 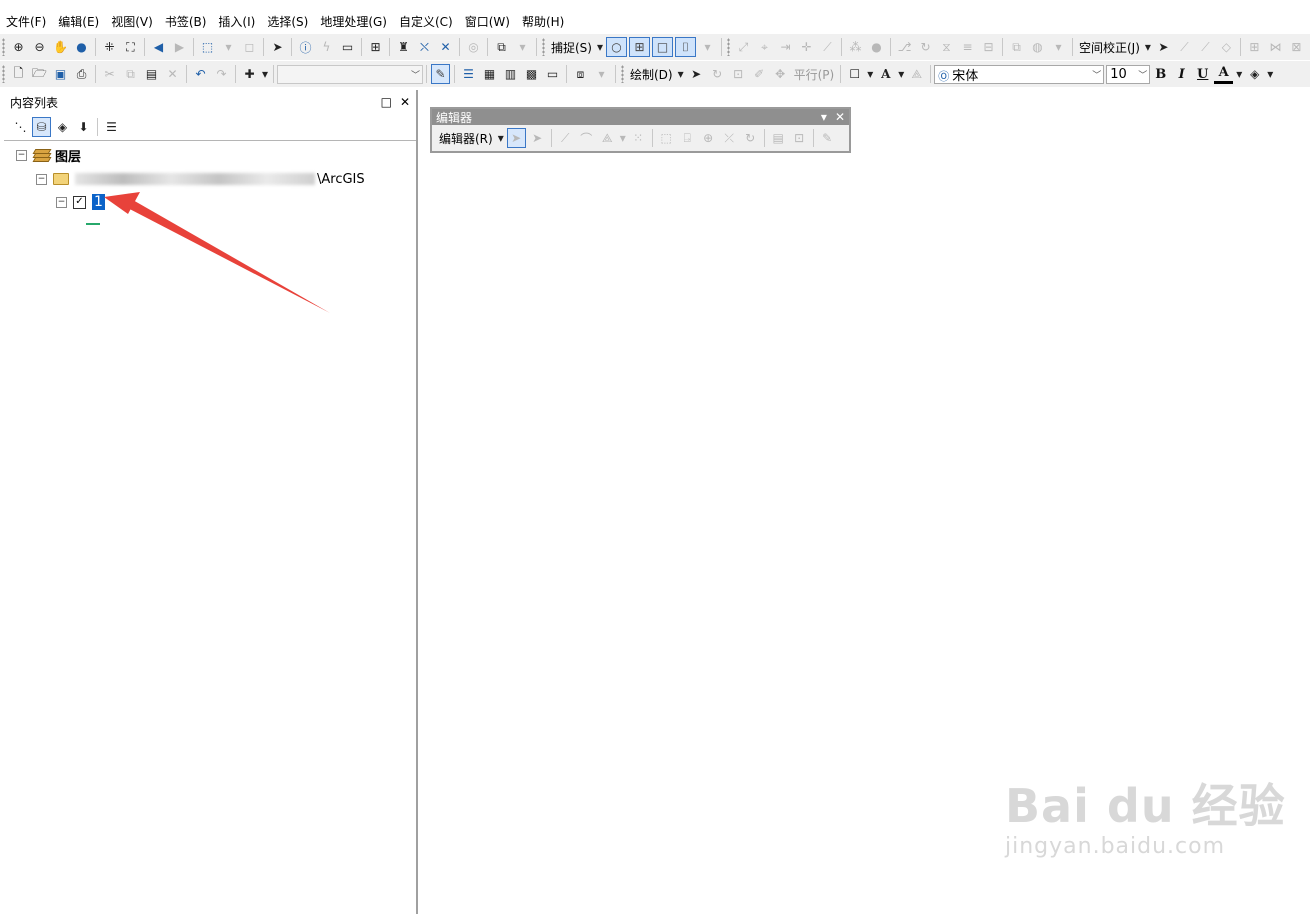 What do you see at coordinates (473, 47) in the screenshot?
I see `time-slider-icon: ◎` at bounding box center [473, 47].